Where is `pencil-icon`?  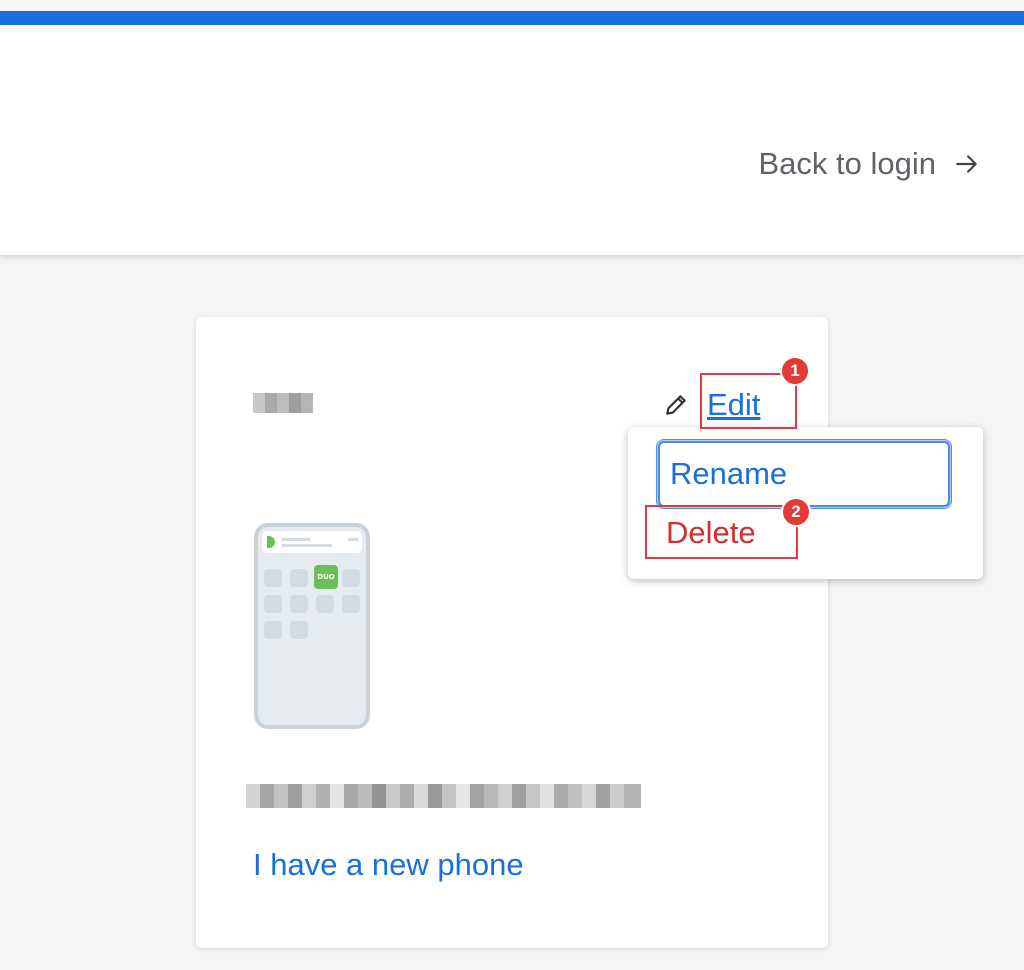
pencil-icon is located at coordinates (676, 405).